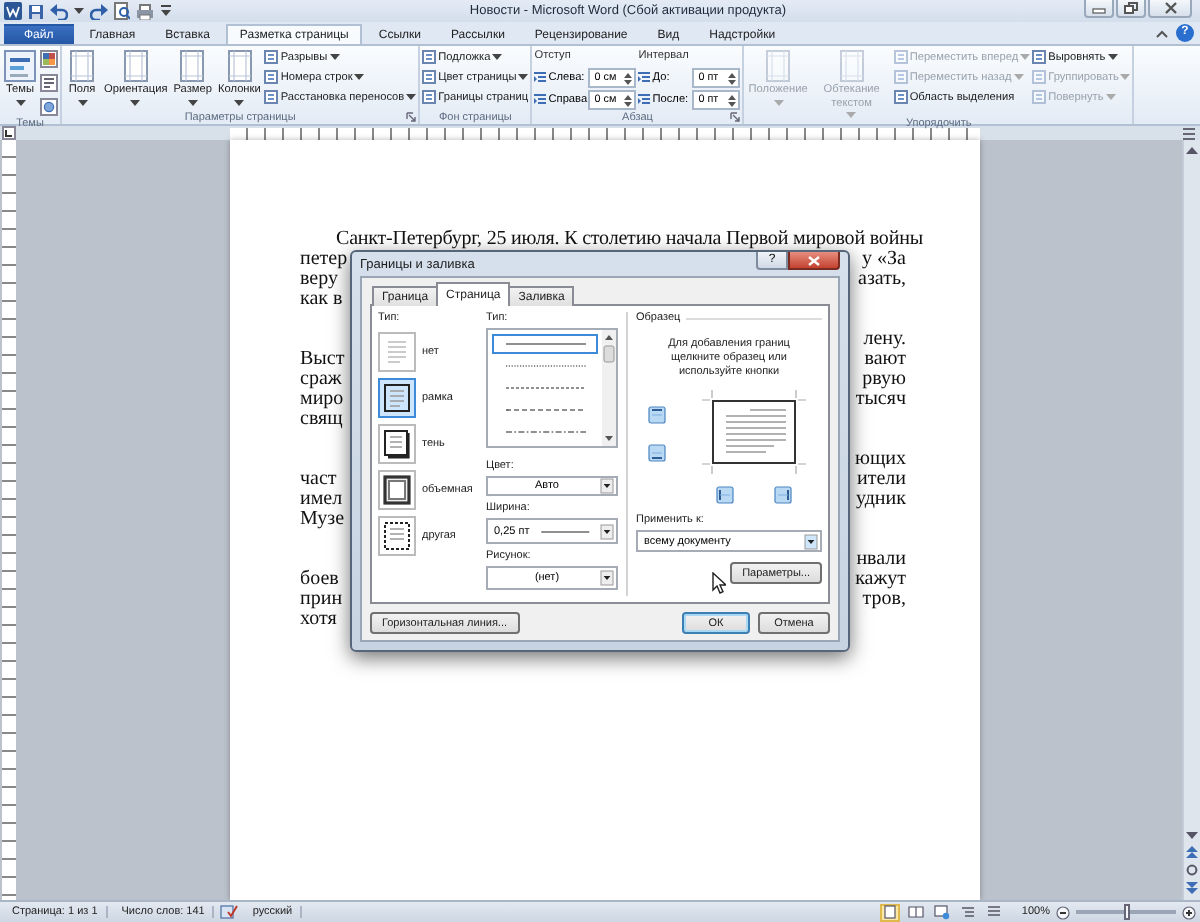 This screenshot has height=922, width=1200. I want to click on body-text: сраж, so click(321, 380).